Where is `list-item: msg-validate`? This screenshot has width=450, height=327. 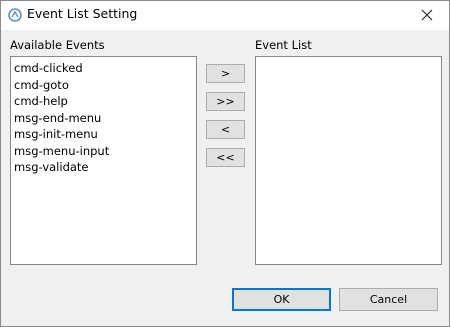
list-item: msg-validate is located at coordinates (103, 167).